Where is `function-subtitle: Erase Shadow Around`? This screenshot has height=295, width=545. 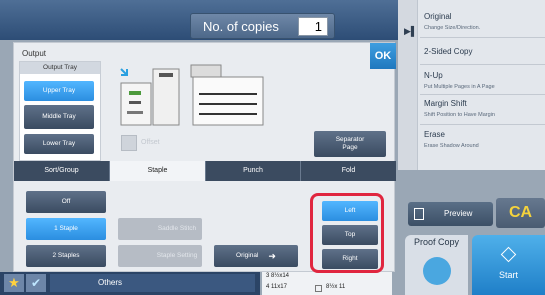
function-subtitle: Erase Shadow Around is located at coordinates (451, 146).